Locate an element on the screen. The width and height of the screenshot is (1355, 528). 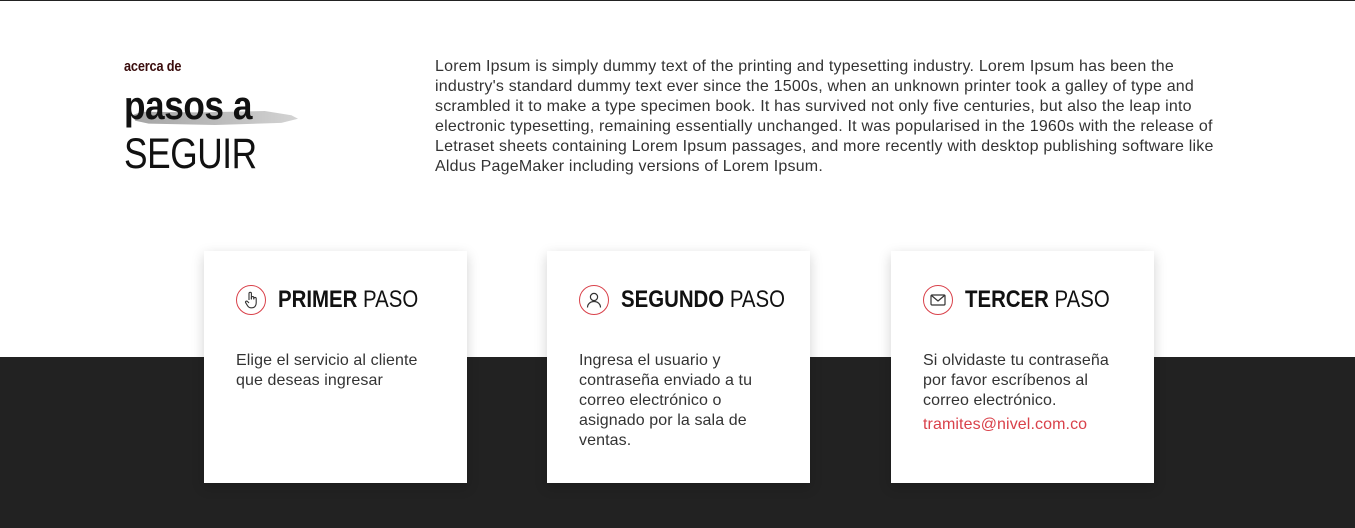
section-title-light: SEGUIR is located at coordinates (190, 154).